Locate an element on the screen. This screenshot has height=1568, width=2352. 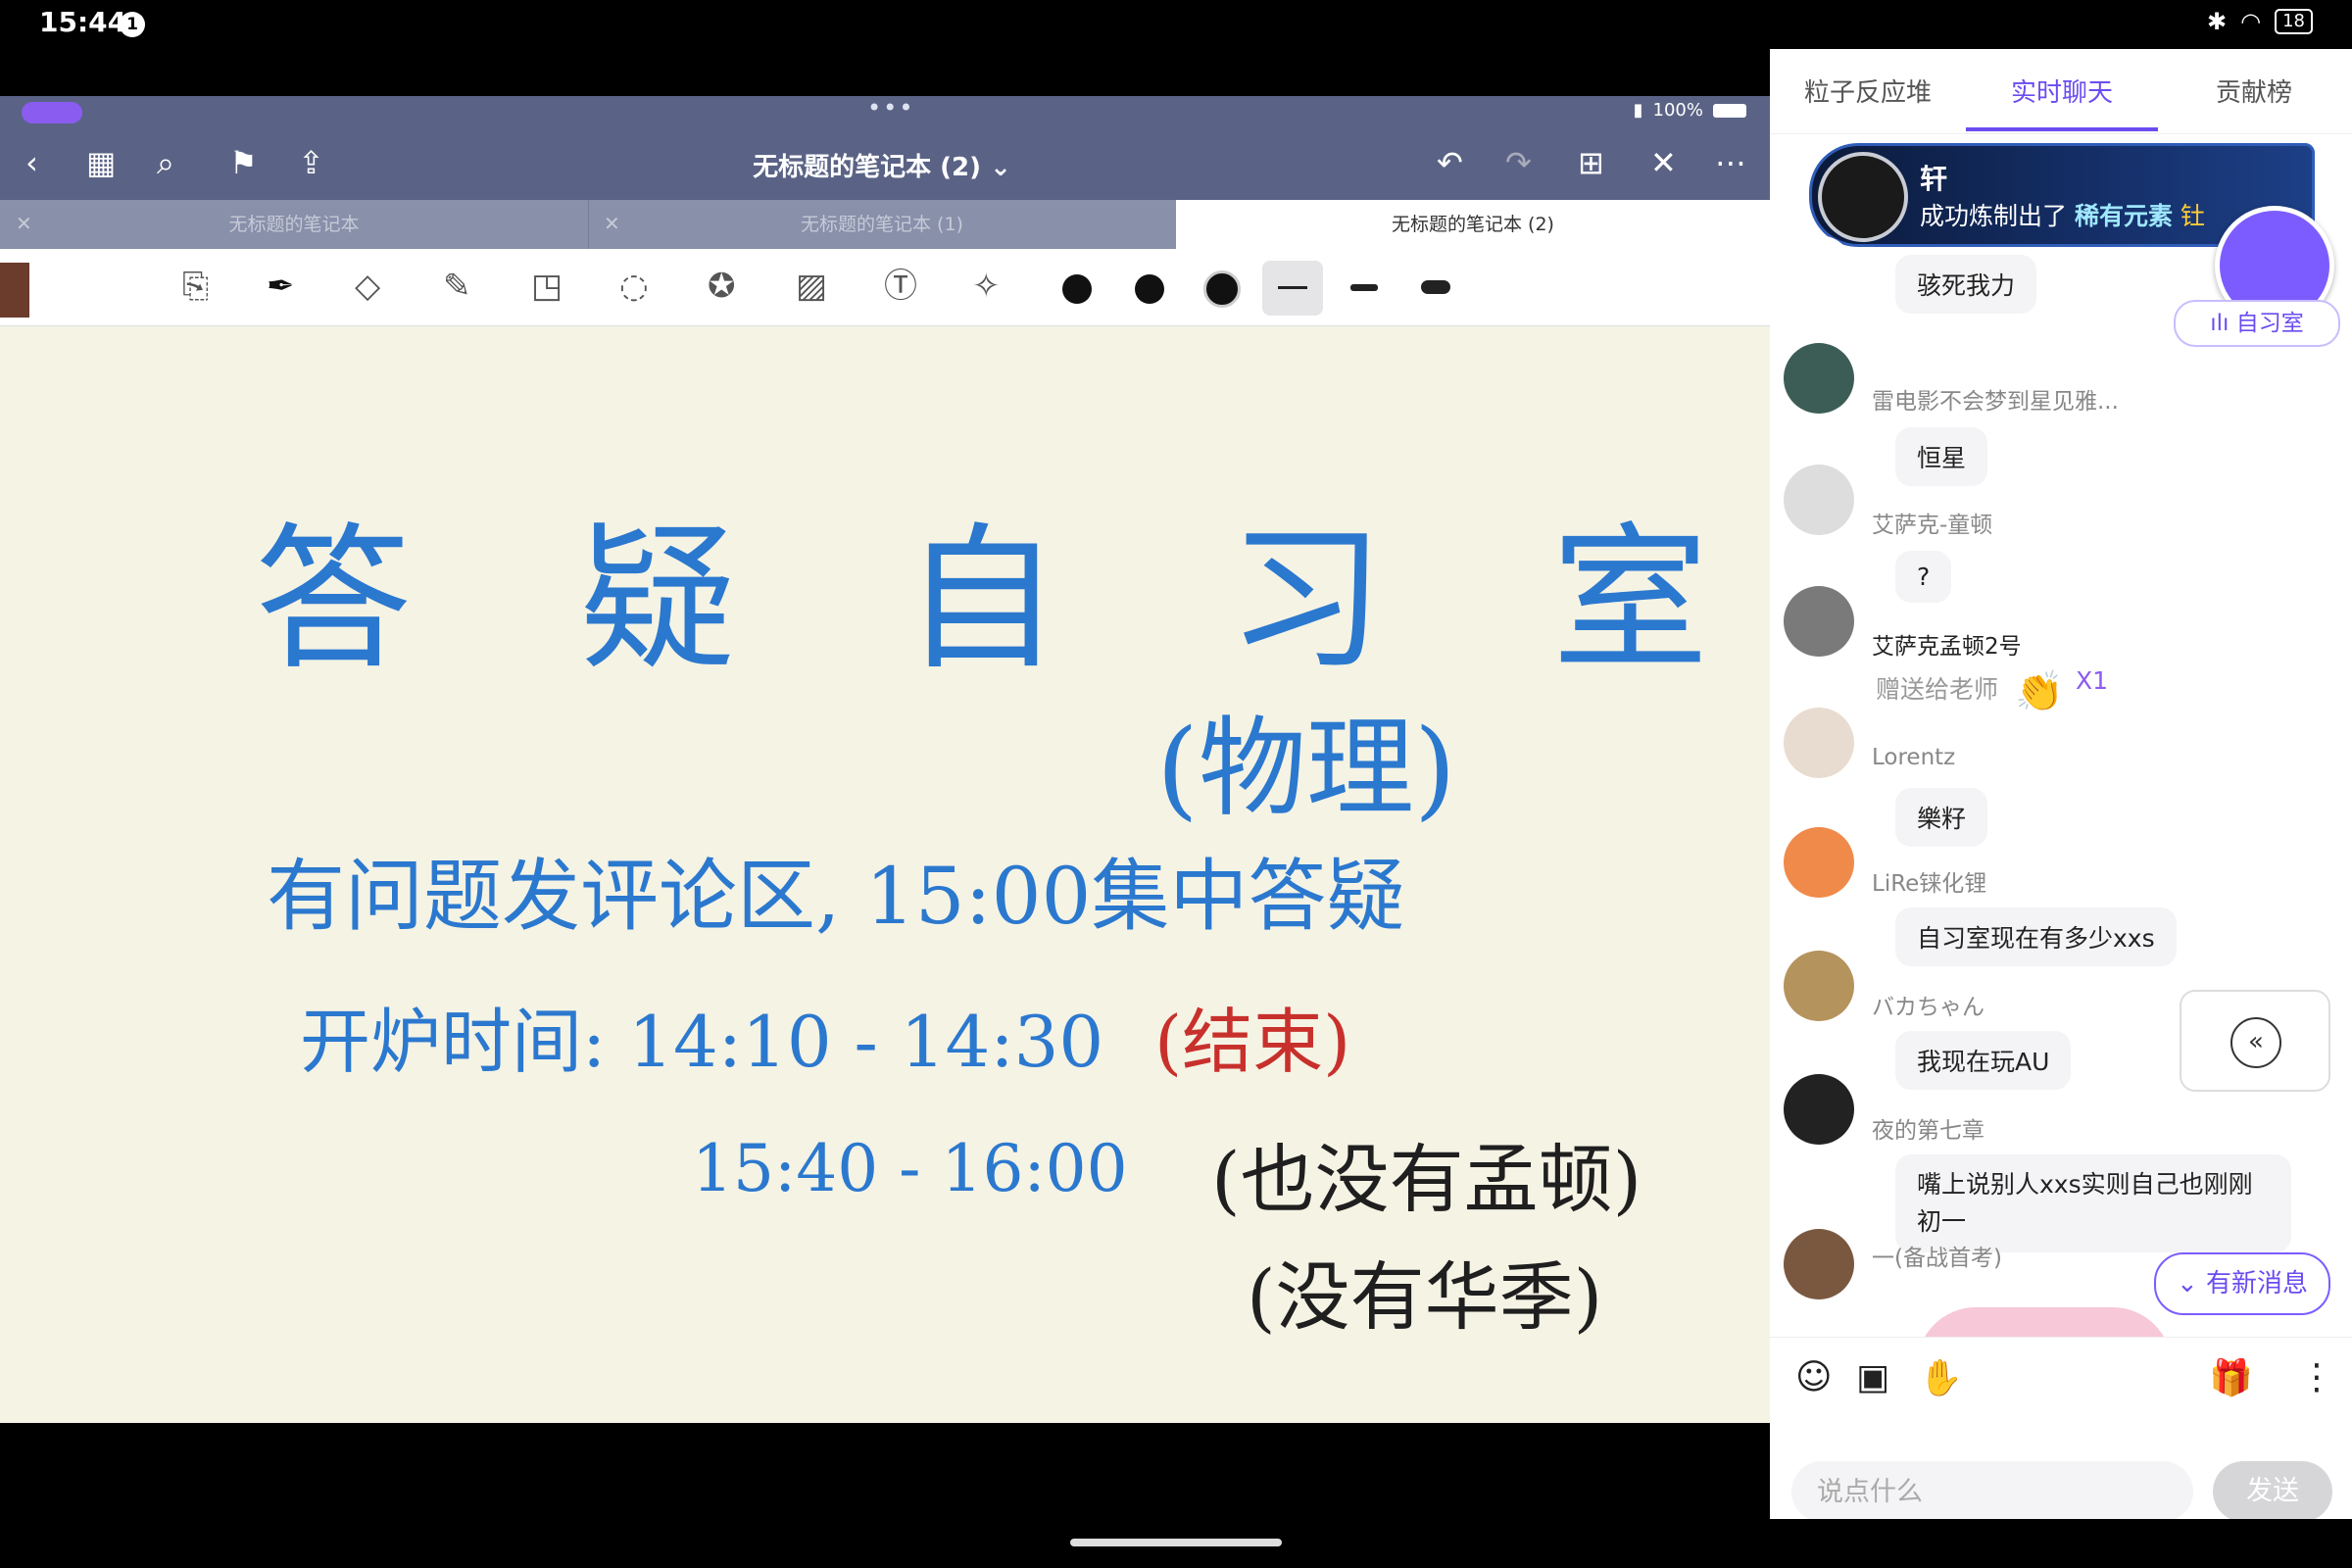
study-room-label: ılı 自习室 is located at coordinates (2257, 323).